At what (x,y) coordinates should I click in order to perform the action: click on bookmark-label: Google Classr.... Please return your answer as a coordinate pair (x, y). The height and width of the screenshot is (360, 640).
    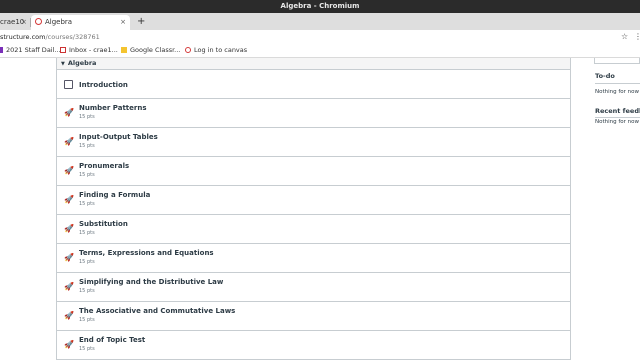
    Looking at the image, I should click on (155, 50).